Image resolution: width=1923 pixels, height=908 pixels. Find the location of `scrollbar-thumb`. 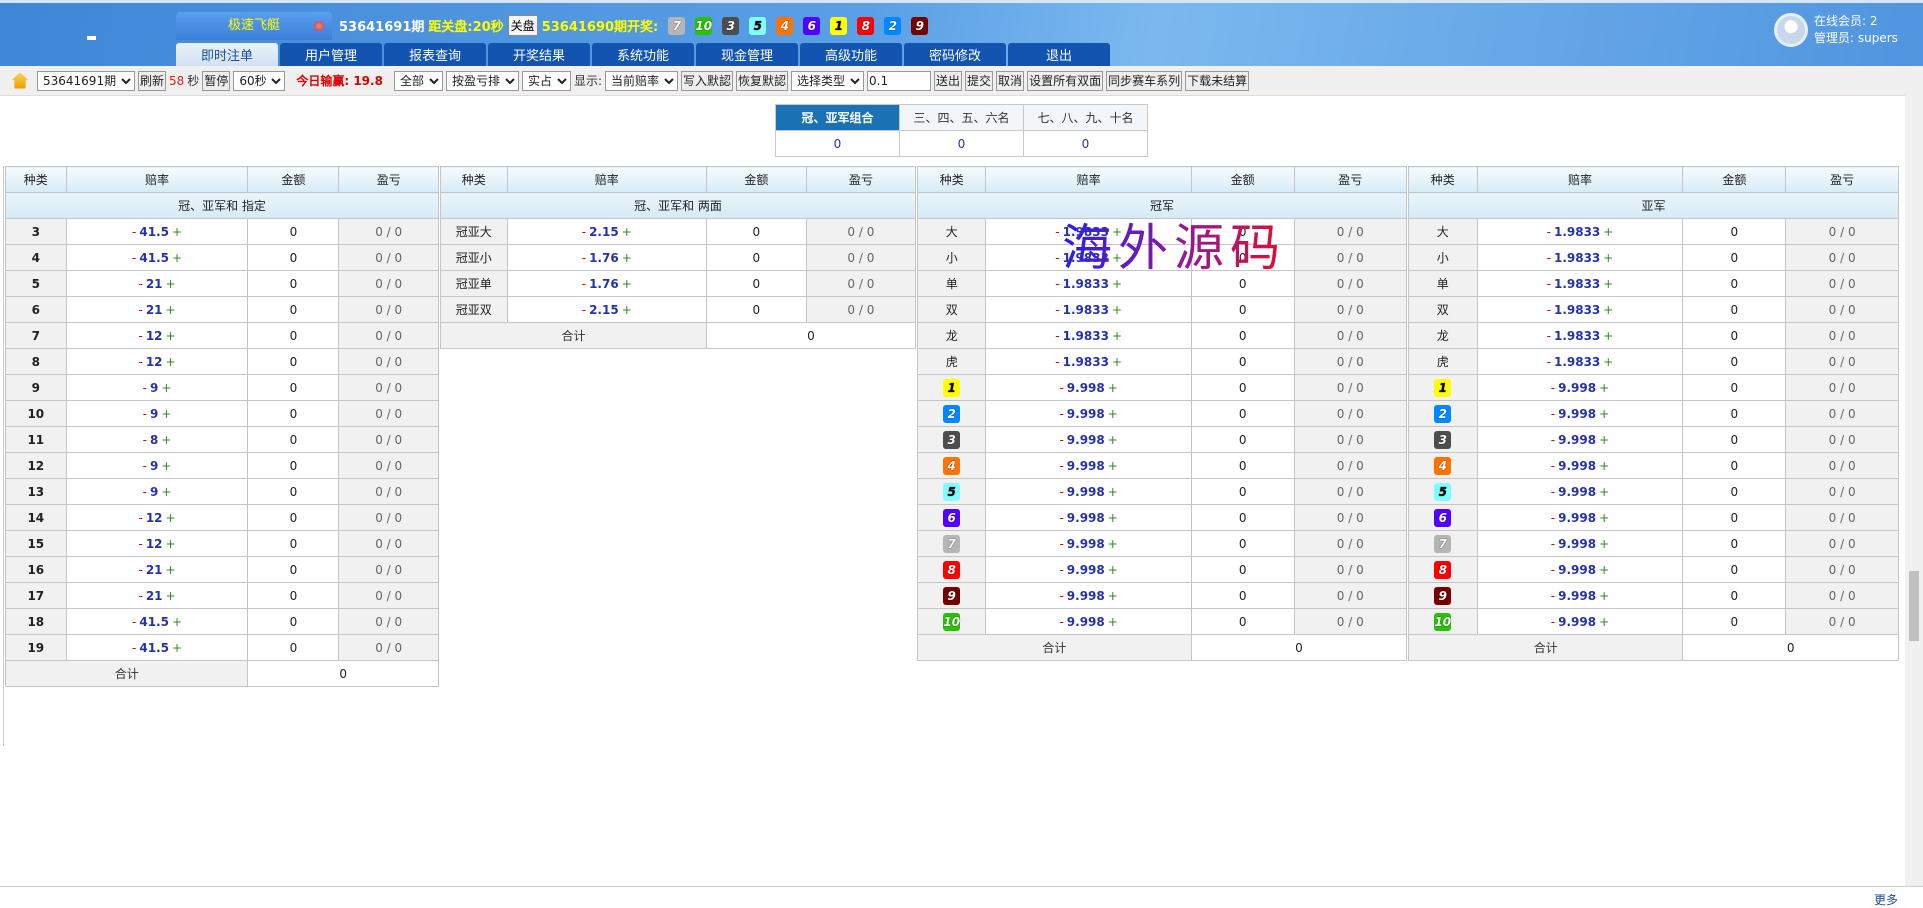

scrollbar-thumb is located at coordinates (1914, 606).